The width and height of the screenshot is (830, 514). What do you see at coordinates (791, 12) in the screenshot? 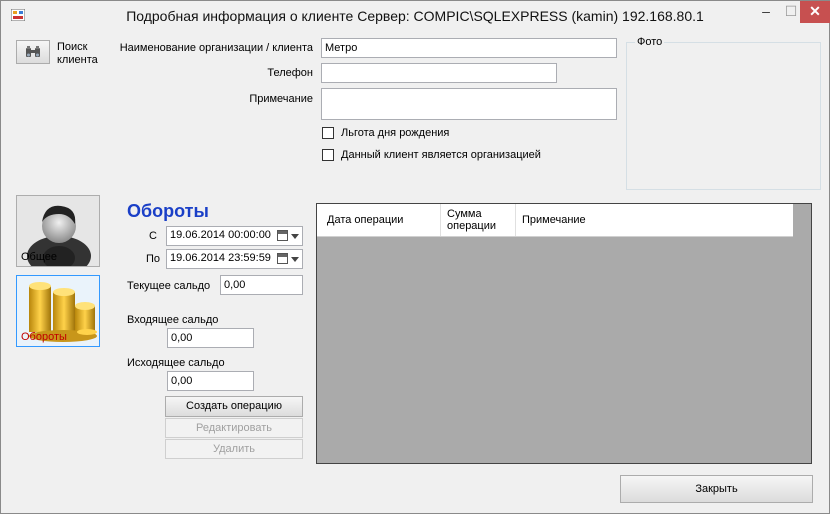
I see `maximize-button: ☐` at bounding box center [791, 12].